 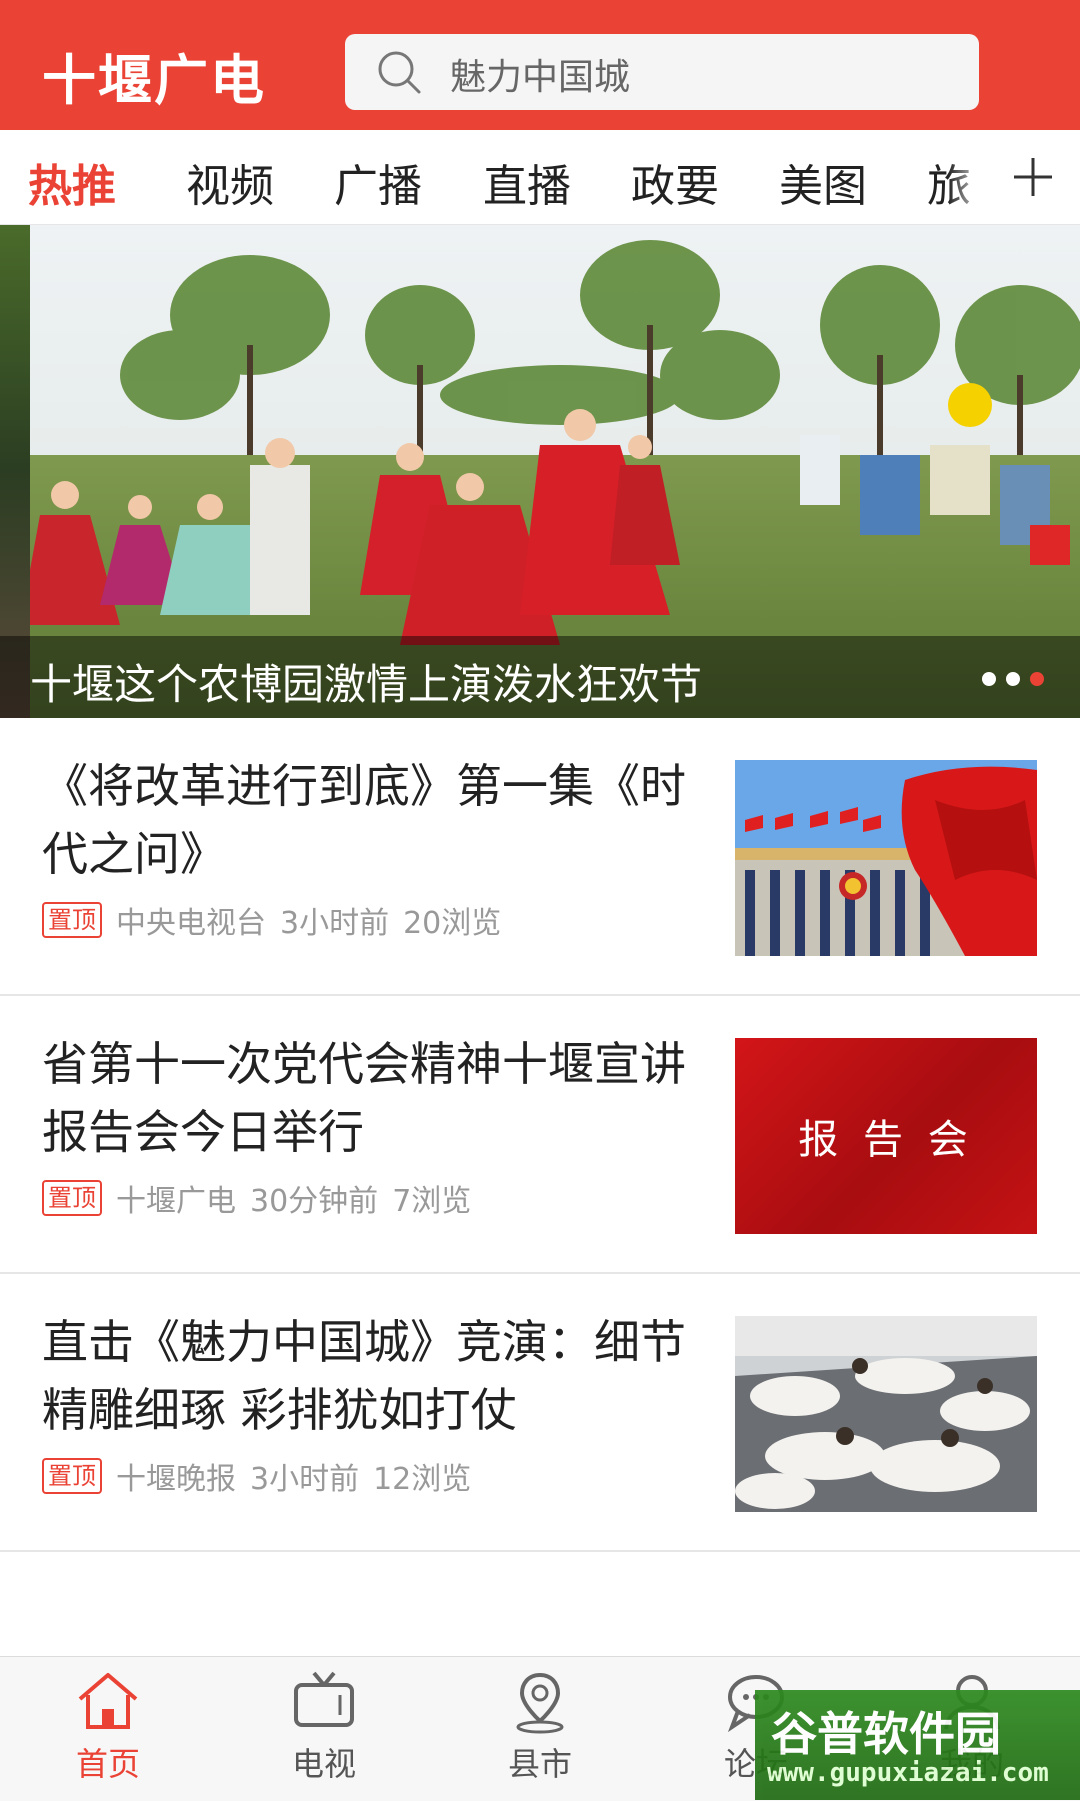 What do you see at coordinates (230, 182) in the screenshot?
I see `tab-video: 视频` at bounding box center [230, 182].